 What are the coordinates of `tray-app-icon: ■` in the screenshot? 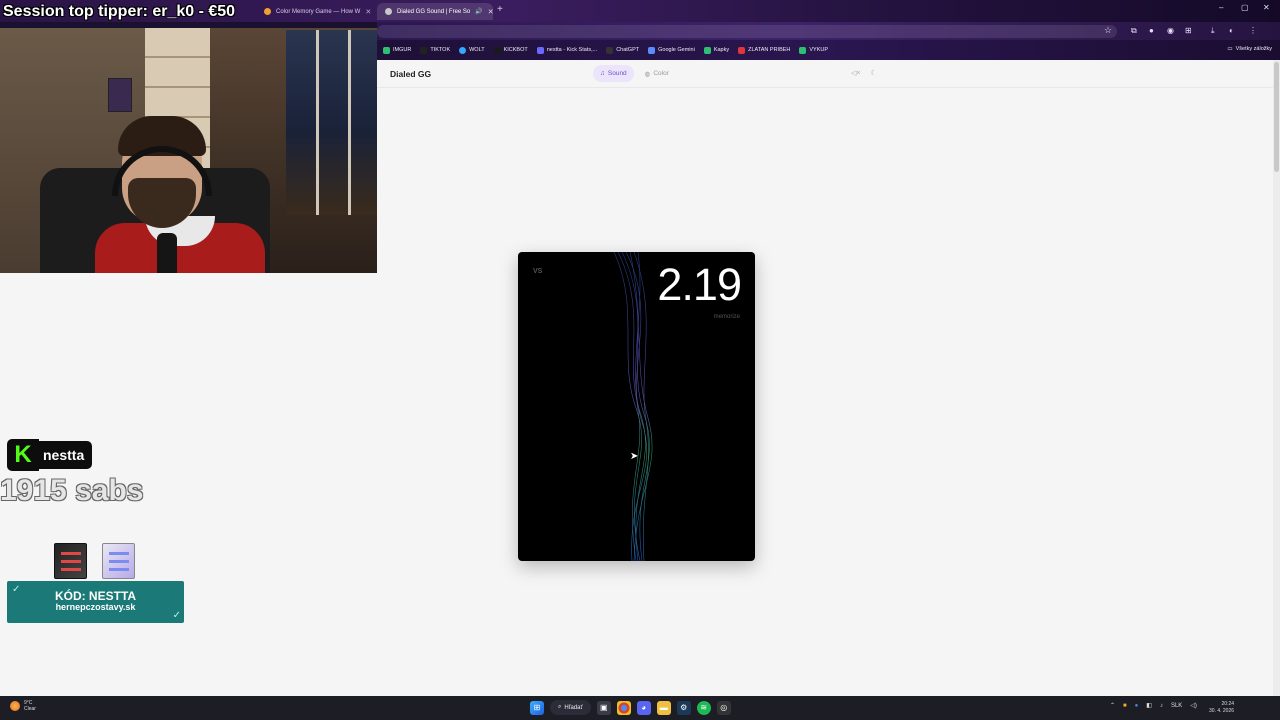 It's located at (1125, 706).